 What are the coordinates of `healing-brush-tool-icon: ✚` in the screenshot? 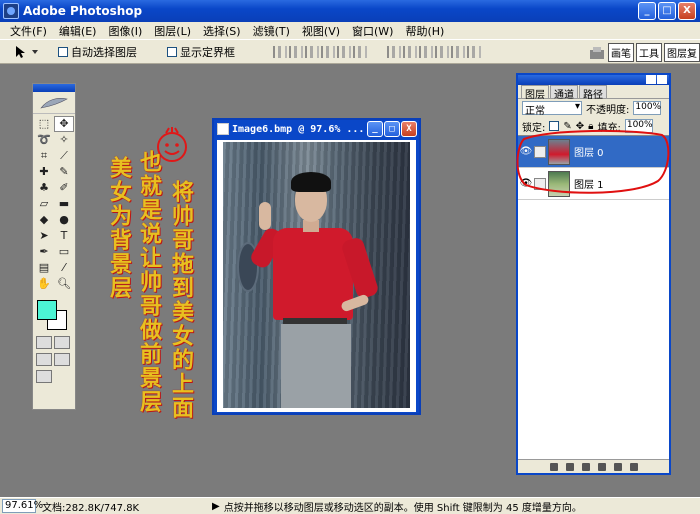 It's located at (44, 172).